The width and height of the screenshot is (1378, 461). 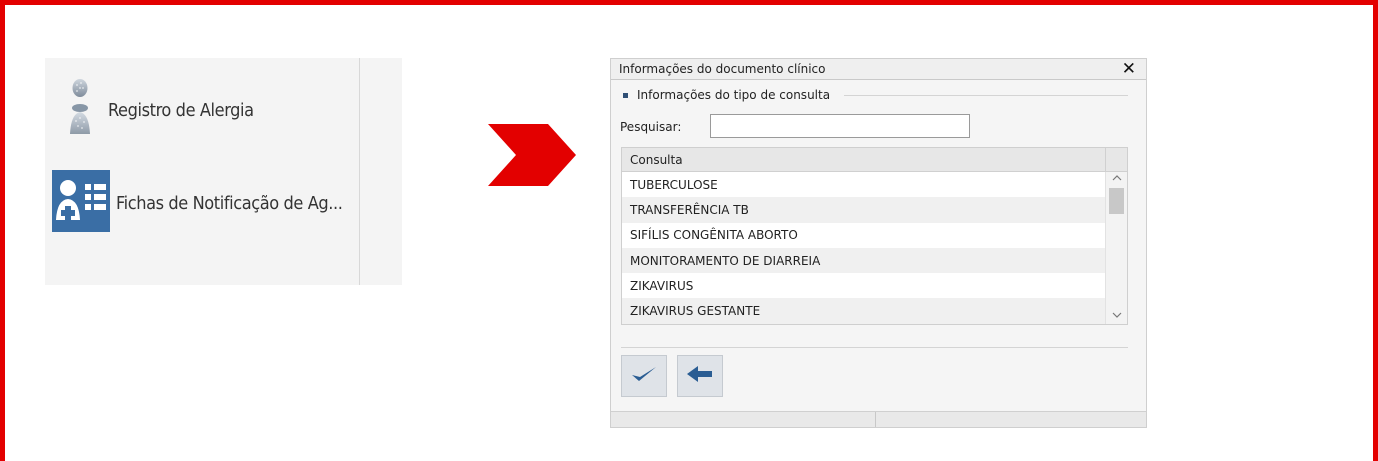 I want to click on grid-header-corner, so click(x=1116, y=160).